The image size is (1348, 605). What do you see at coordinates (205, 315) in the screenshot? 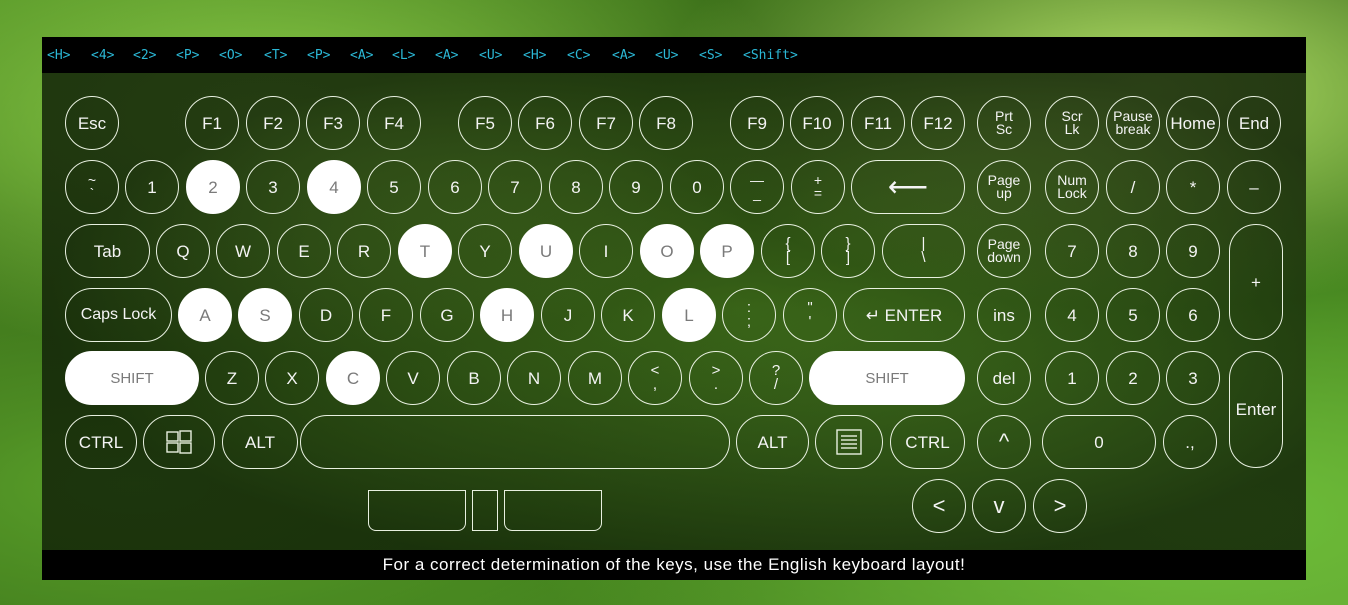
I see `key-a: A` at bounding box center [205, 315].